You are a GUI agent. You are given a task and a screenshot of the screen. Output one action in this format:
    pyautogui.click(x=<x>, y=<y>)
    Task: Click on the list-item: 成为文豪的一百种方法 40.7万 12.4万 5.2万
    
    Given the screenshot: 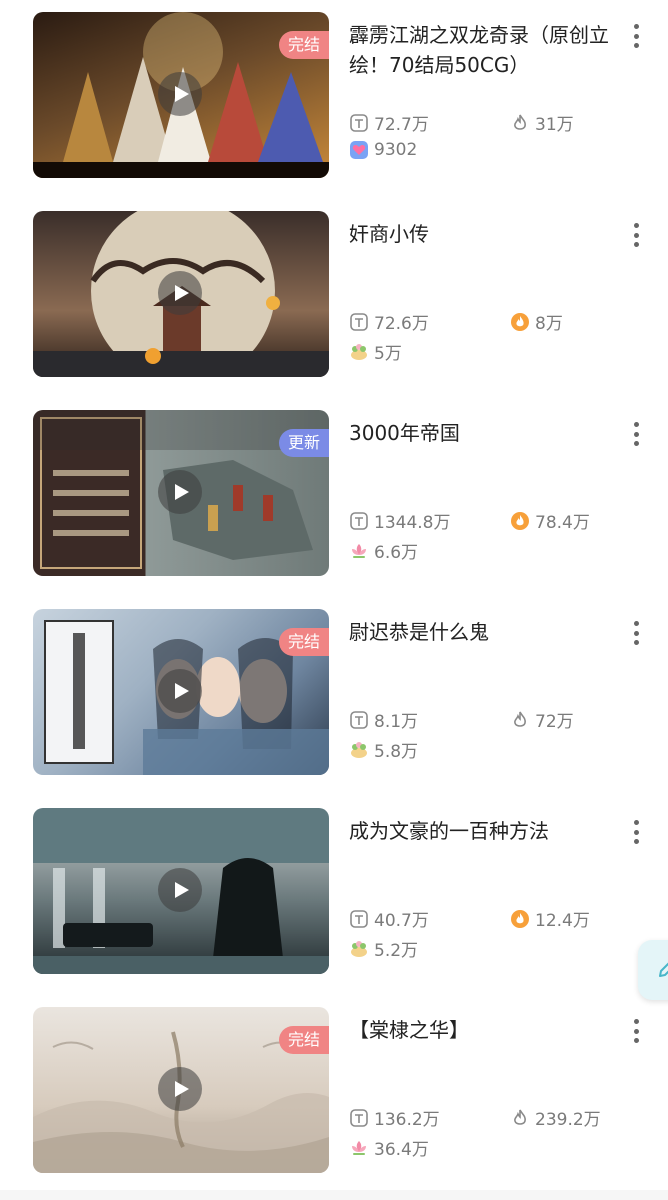 What is the action you would take?
    pyautogui.click(x=334, y=886)
    